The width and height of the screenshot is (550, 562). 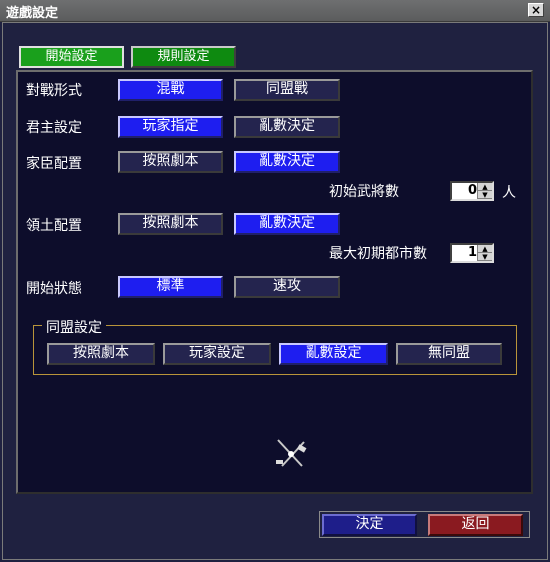 What do you see at coordinates (101, 354) in the screenshot?
I see `alliance-scenario-button: 按照劇本` at bounding box center [101, 354].